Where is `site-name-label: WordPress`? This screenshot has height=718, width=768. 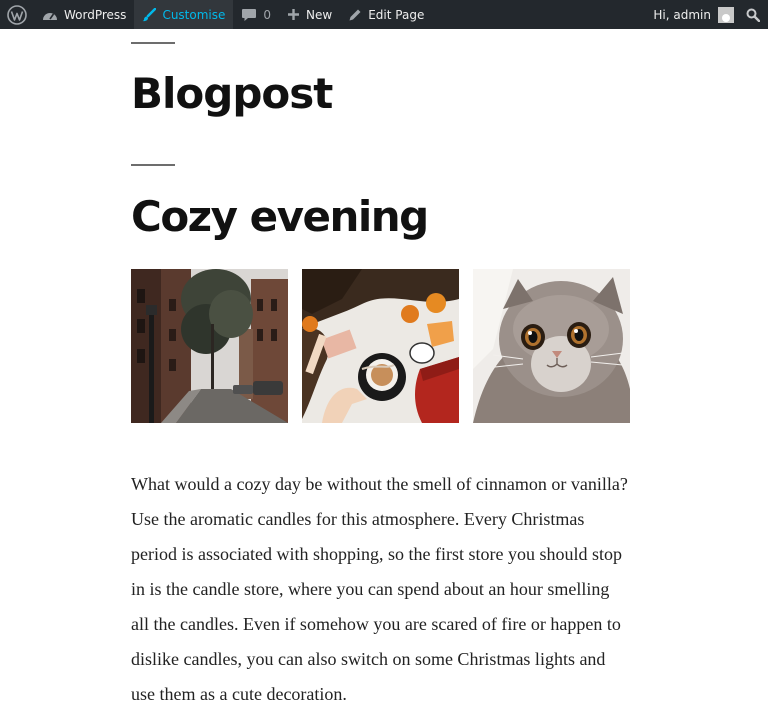 site-name-label: WordPress is located at coordinates (95, 14).